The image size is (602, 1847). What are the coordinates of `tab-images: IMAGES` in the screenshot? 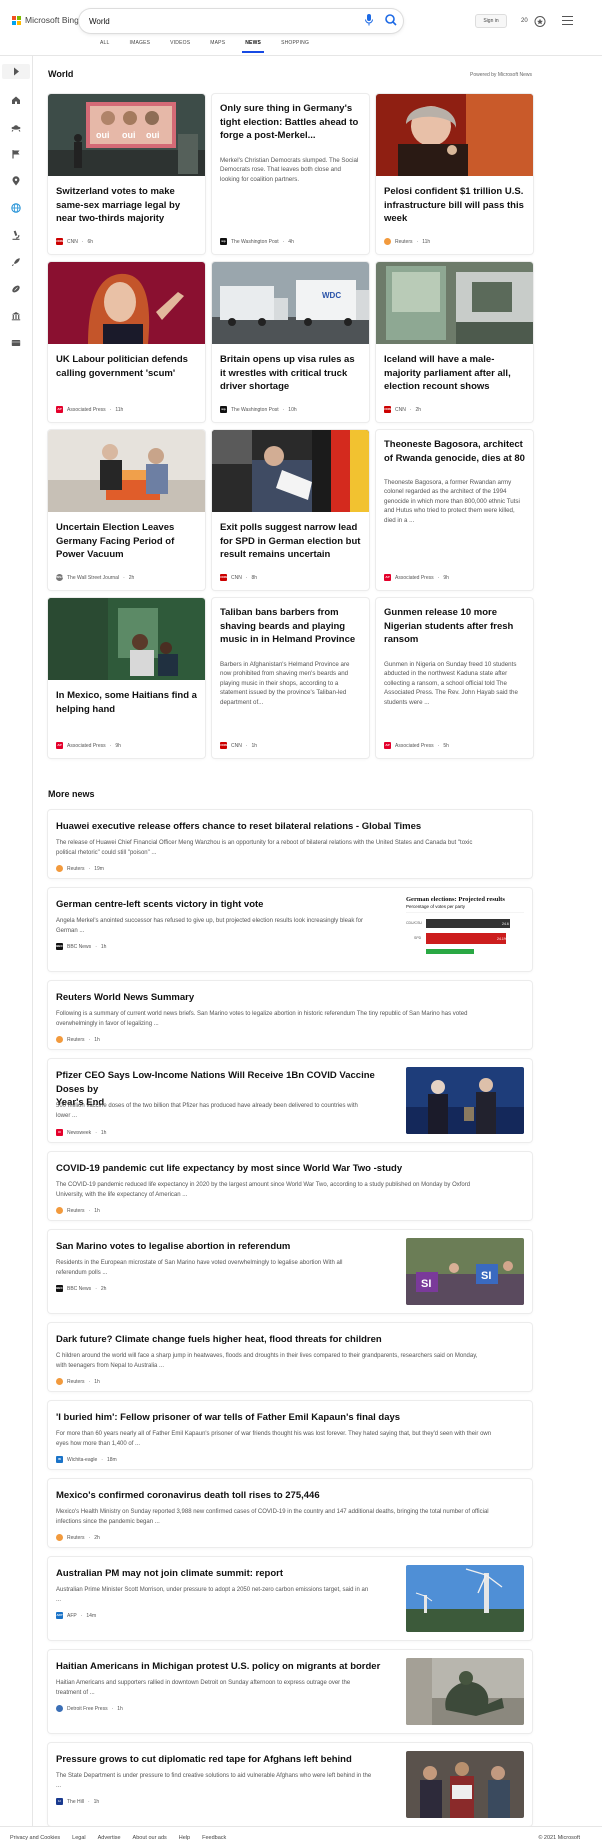 It's located at (140, 47).